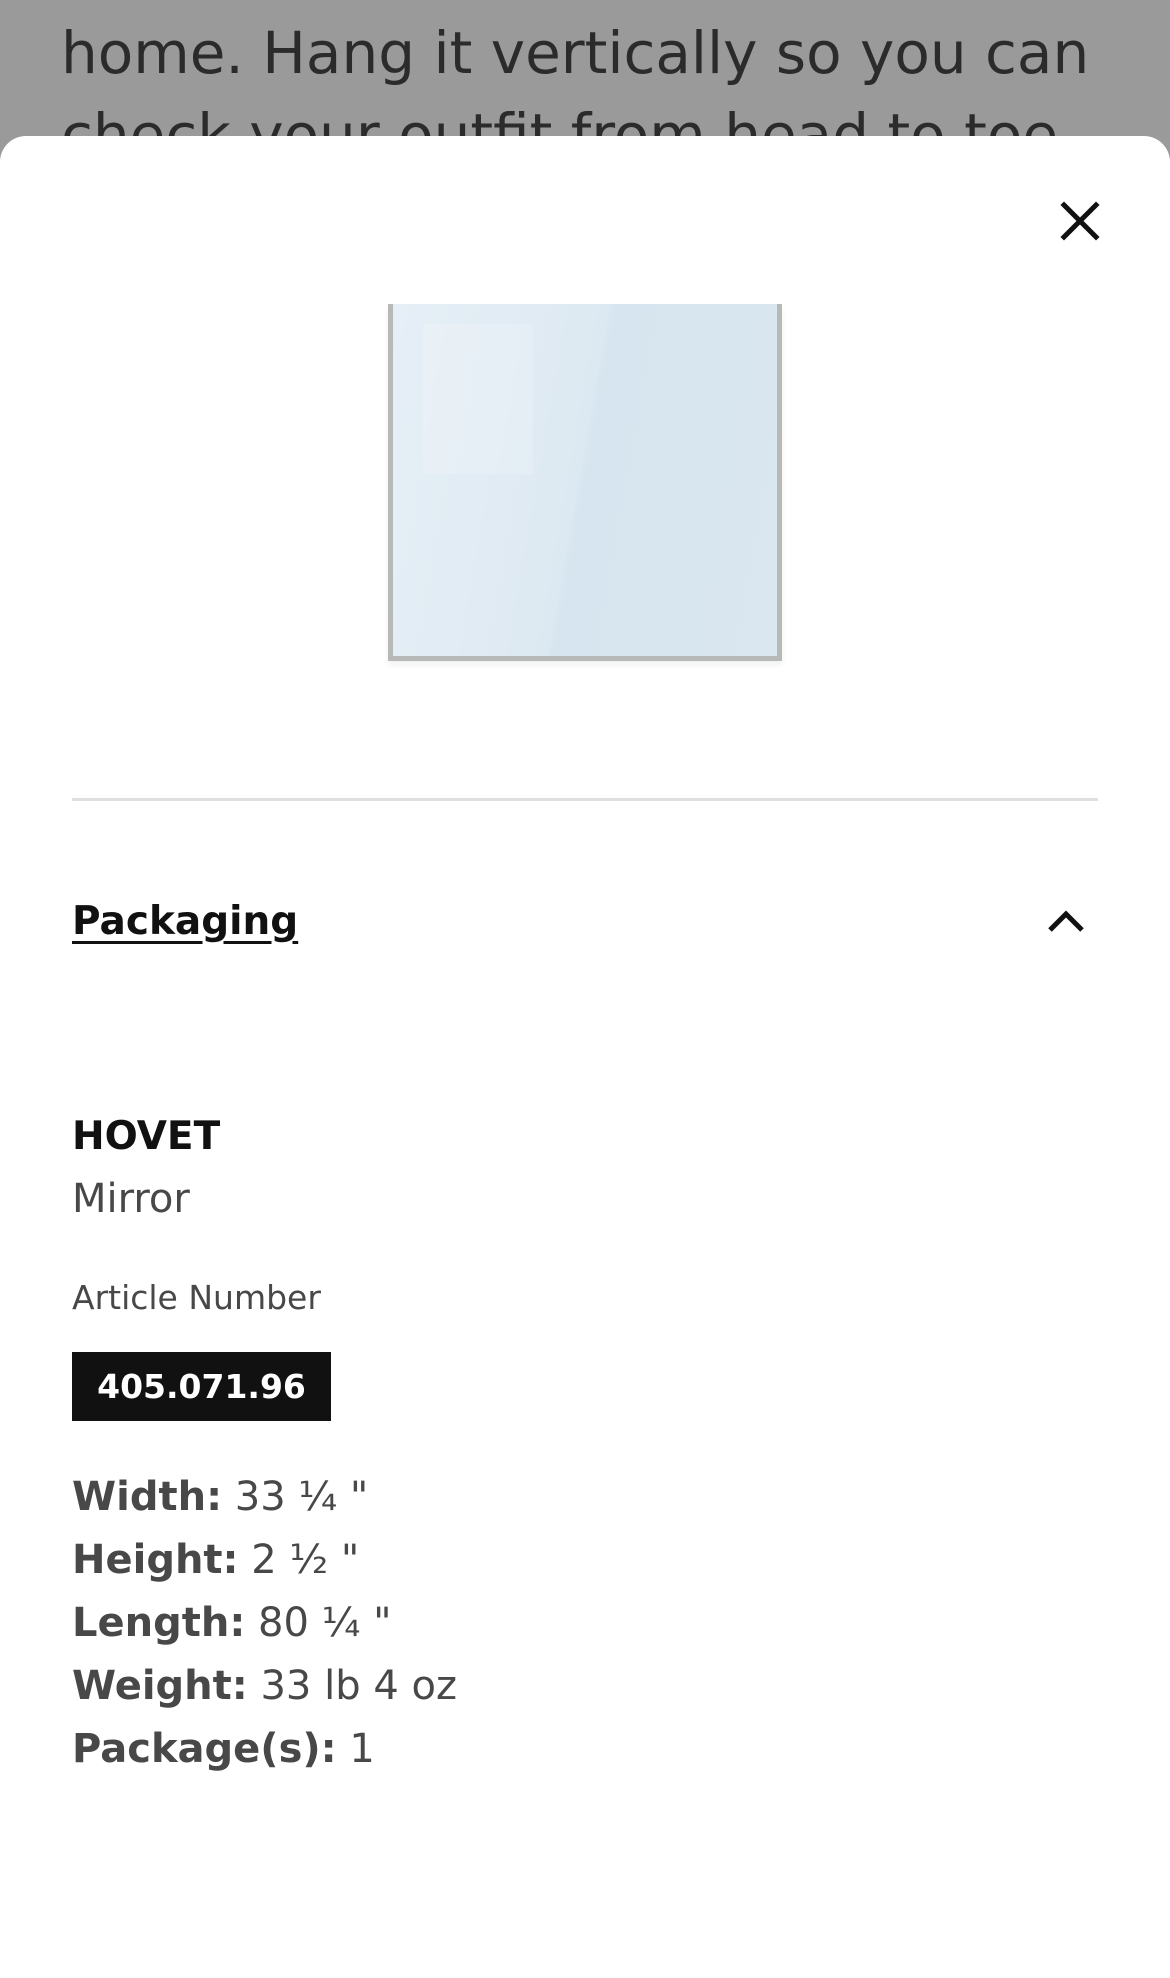 The height and width of the screenshot is (1978, 1170). Describe the element at coordinates (146, 1136) in the screenshot. I see `product-name: HOVET` at that location.